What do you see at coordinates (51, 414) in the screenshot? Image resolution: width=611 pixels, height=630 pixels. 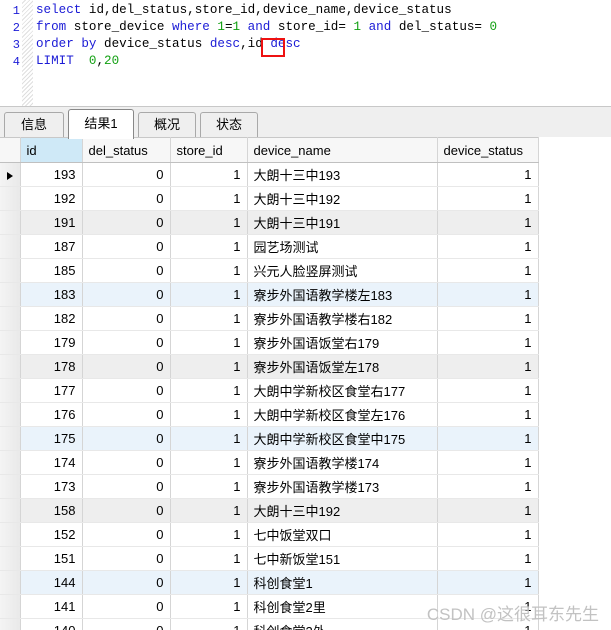 I see `cell-id: 176` at bounding box center [51, 414].